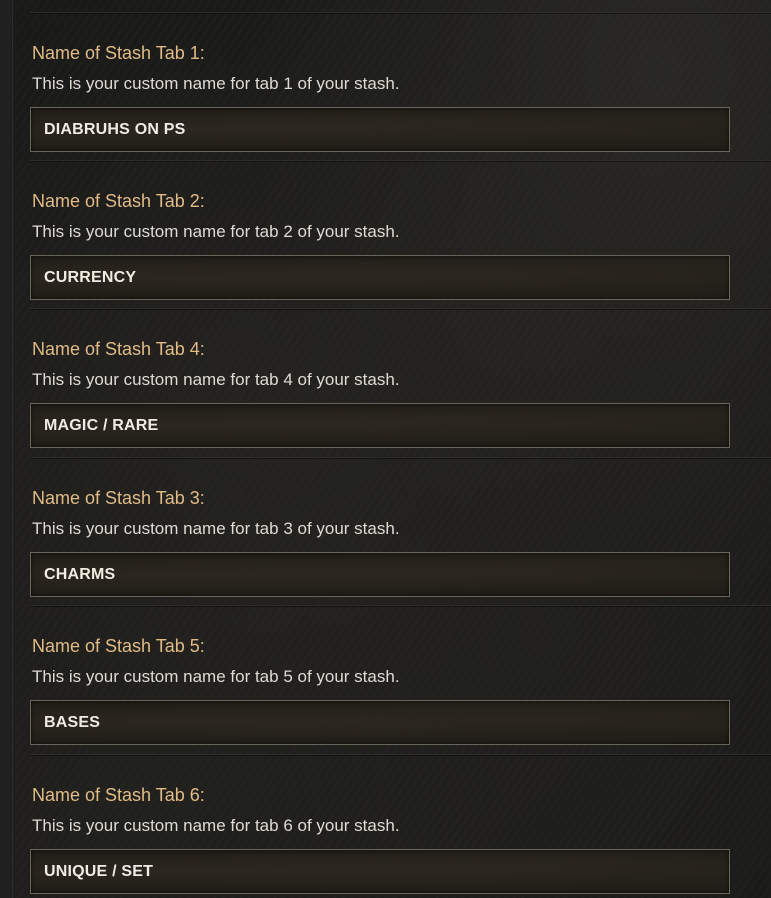 The image size is (771, 898). I want to click on stash-tab-5-input, so click(386, 722).